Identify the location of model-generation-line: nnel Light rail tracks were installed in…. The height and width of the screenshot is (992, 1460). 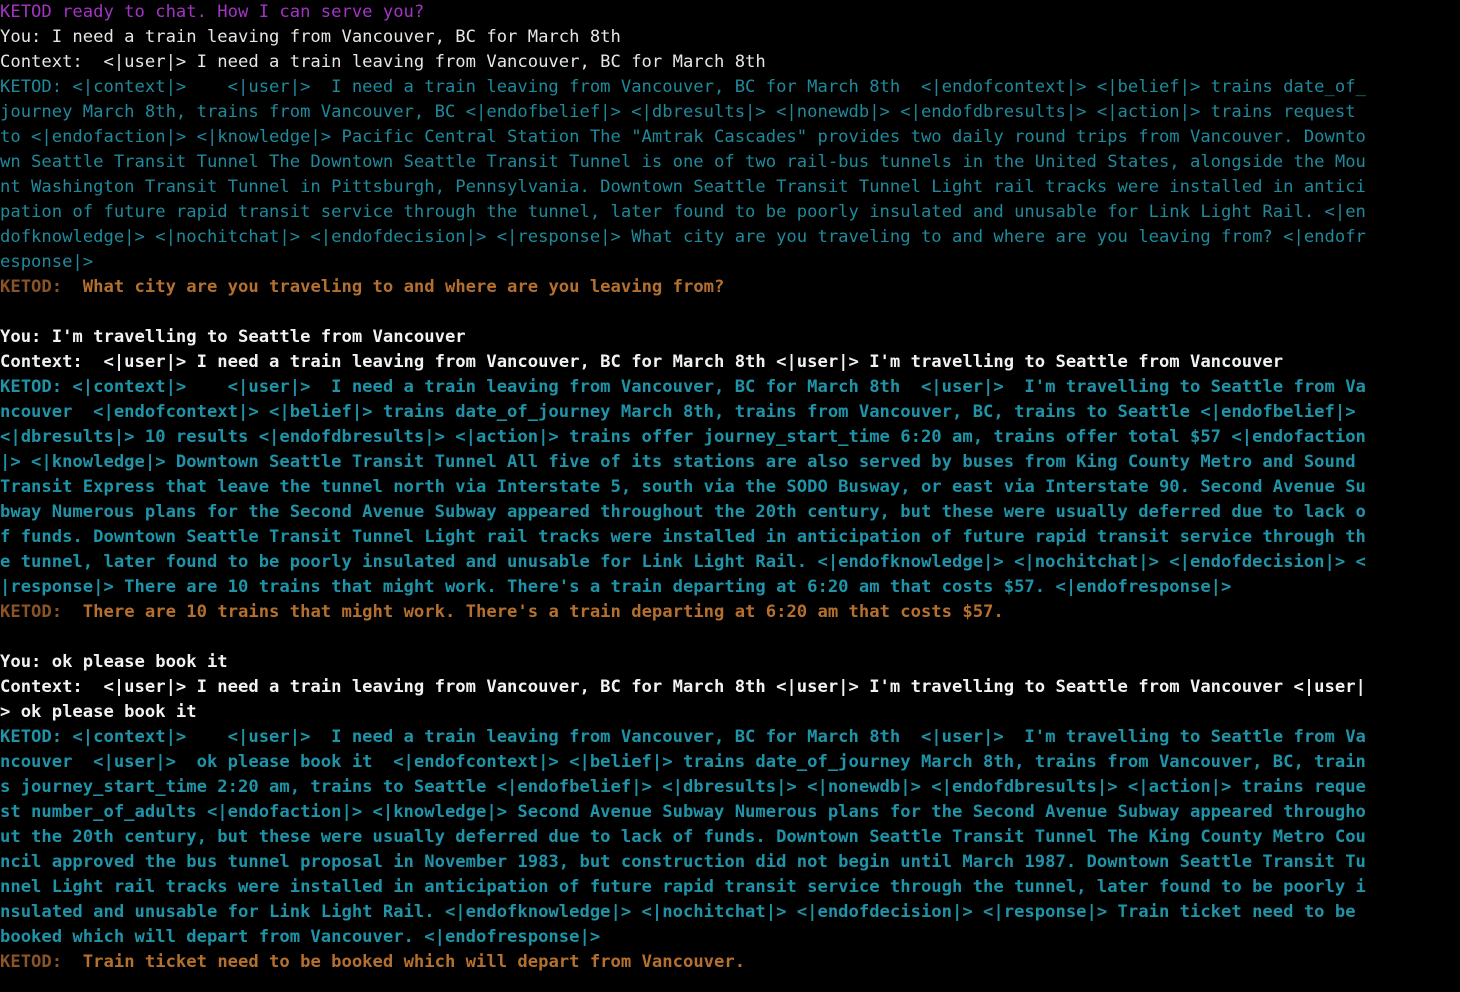
(683, 887).